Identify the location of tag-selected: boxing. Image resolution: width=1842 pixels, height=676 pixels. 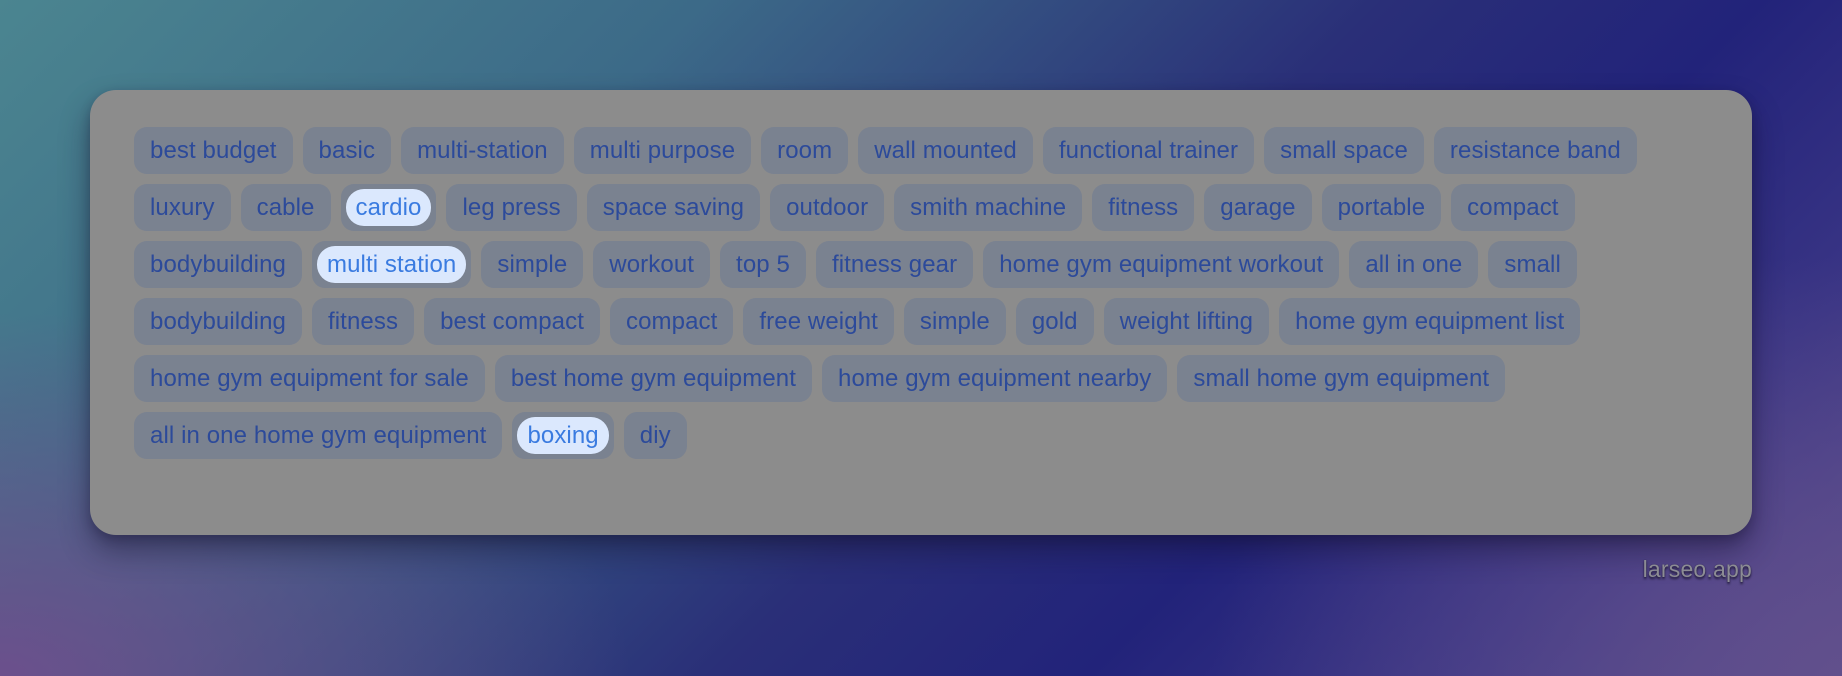
(563, 435).